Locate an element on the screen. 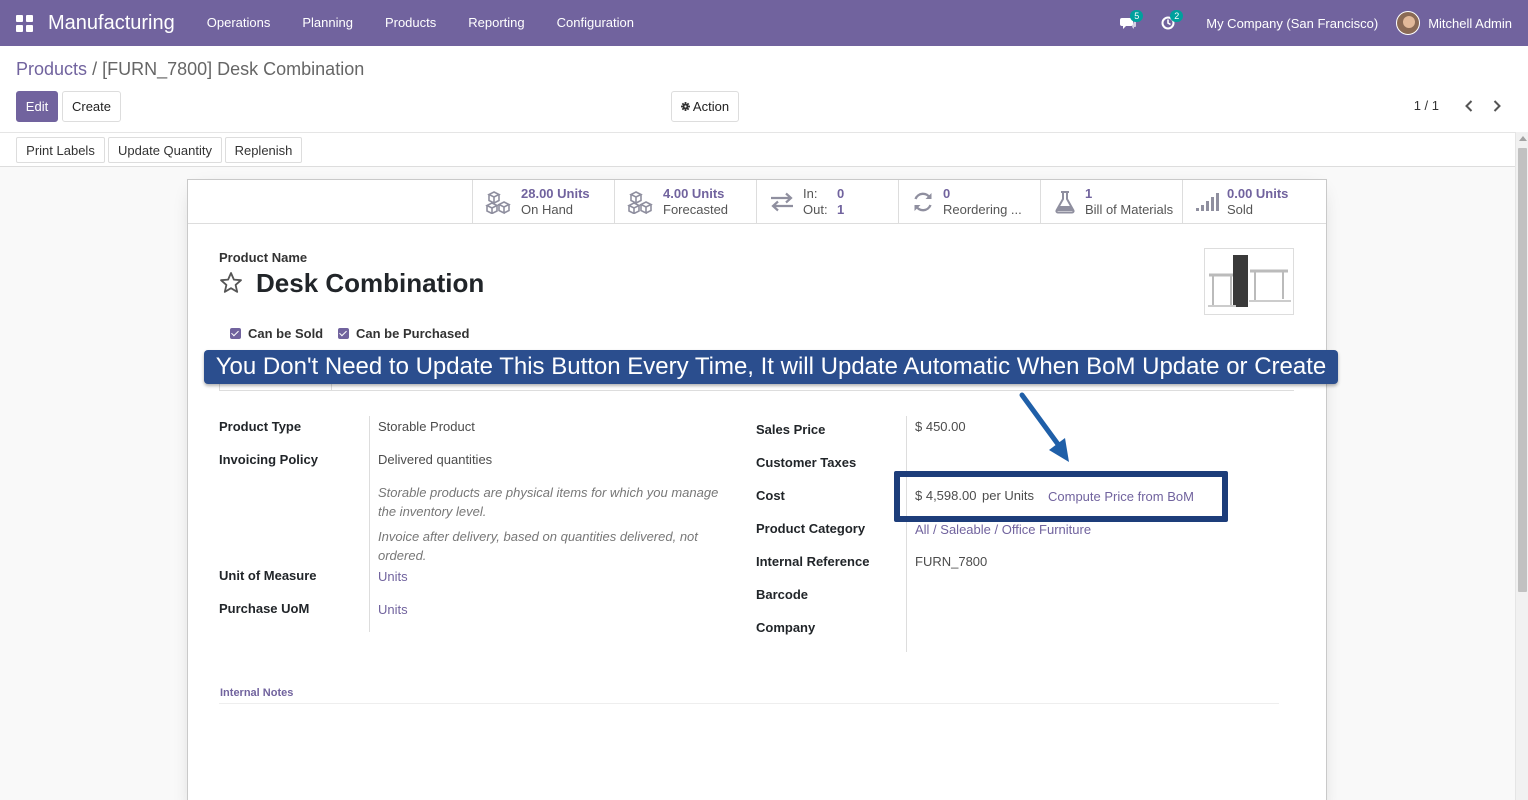  print-labels-button: Print Labels is located at coordinates (60, 150).